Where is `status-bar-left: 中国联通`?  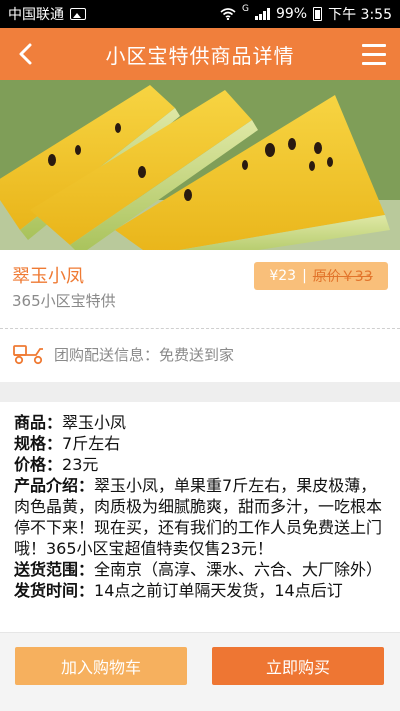
status-bar-left: 中国联通 is located at coordinates (47, 14).